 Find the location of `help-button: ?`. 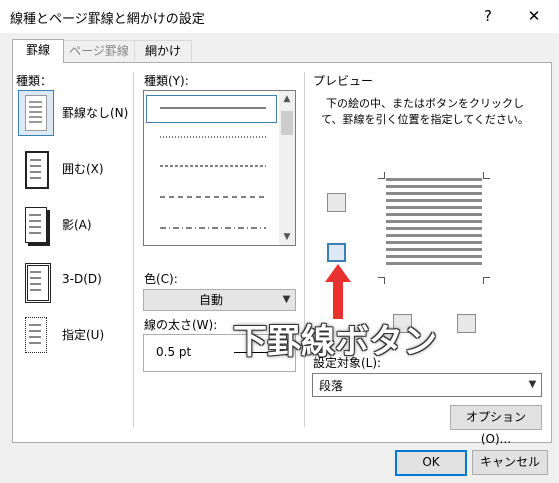

help-button: ? is located at coordinates (488, 16).